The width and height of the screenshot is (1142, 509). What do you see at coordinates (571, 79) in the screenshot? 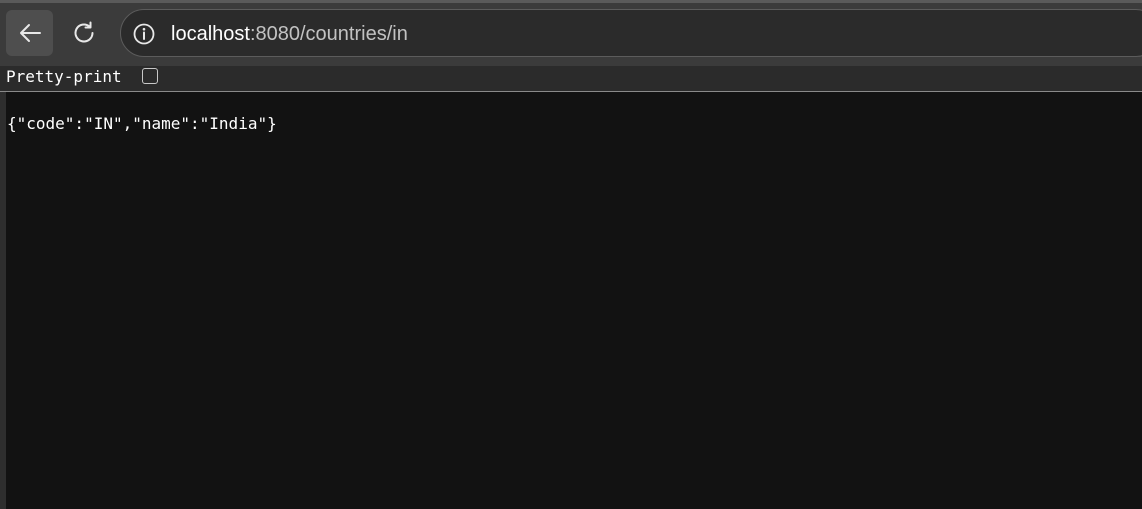
I see `pretty-print-bar: Pretty-print` at bounding box center [571, 79].